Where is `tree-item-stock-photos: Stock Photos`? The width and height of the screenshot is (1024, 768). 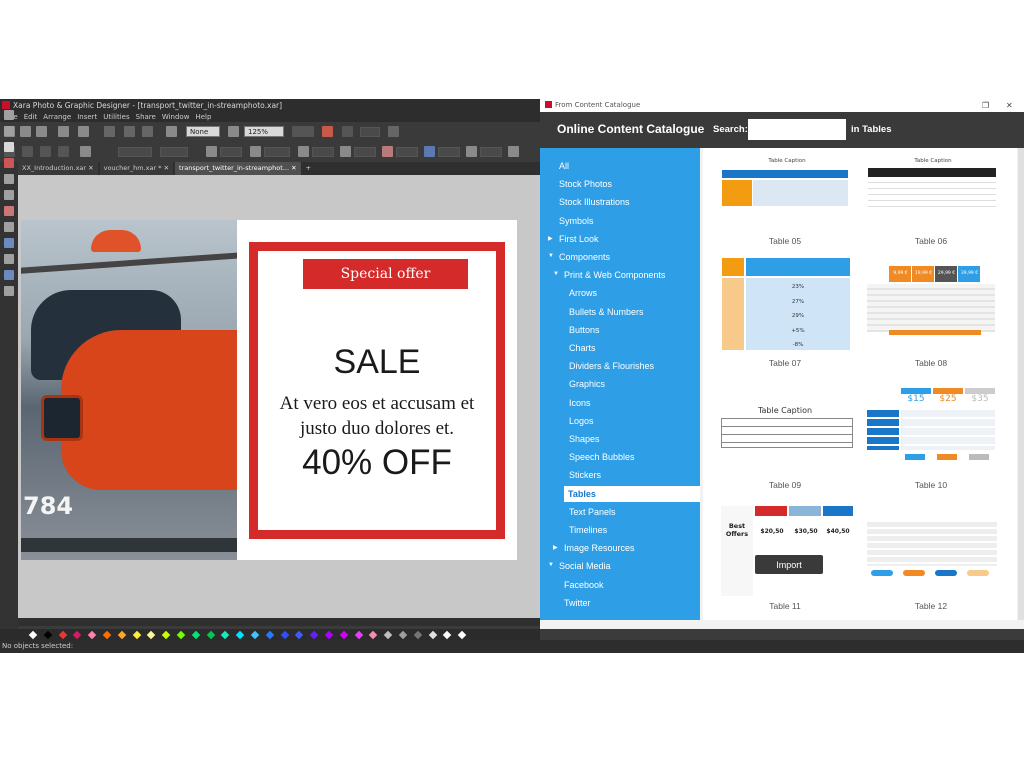
tree-item-stock-photos: Stock Photos is located at coordinates (585, 184).